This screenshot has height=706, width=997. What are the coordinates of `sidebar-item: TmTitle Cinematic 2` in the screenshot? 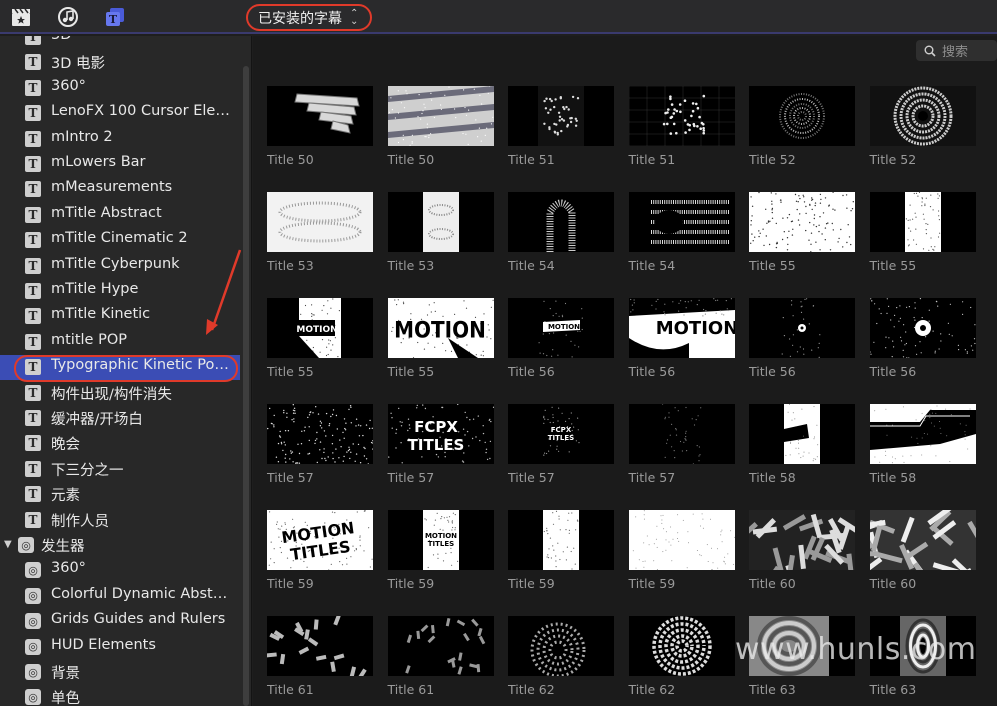 It's located at (120, 240).